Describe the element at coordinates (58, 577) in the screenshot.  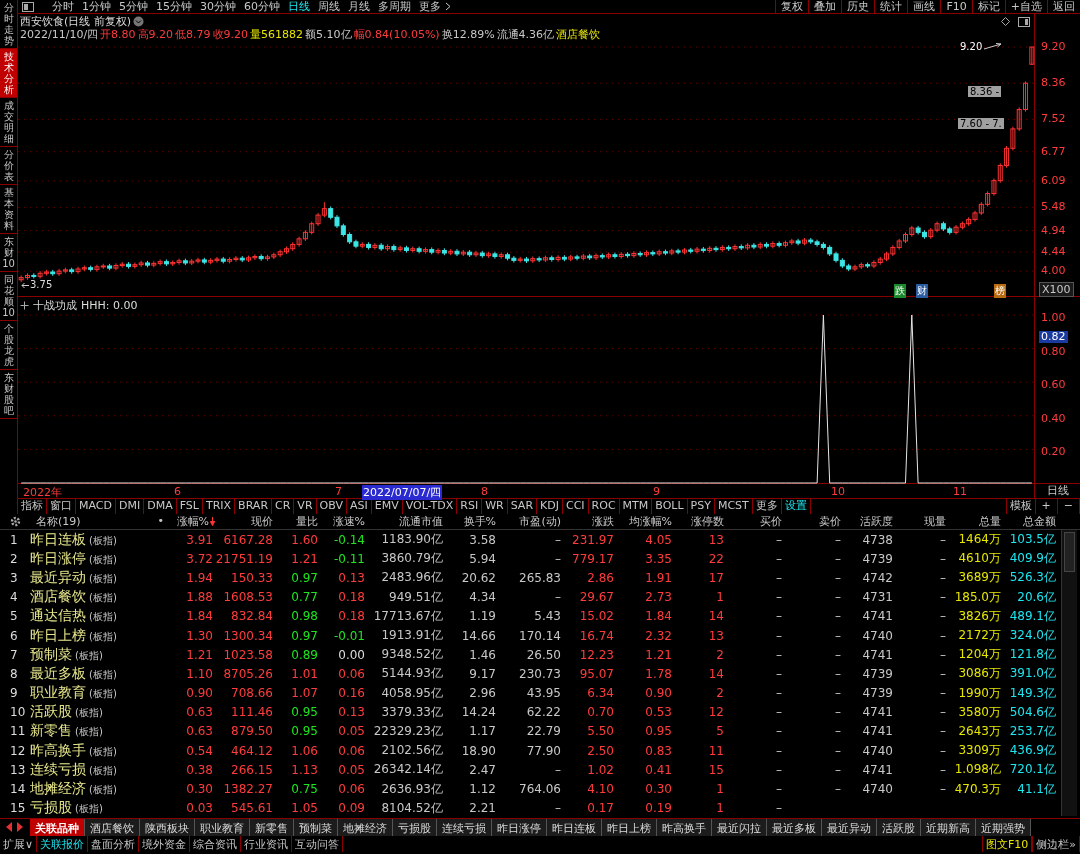
I see `sector-name: 最近异动` at that location.